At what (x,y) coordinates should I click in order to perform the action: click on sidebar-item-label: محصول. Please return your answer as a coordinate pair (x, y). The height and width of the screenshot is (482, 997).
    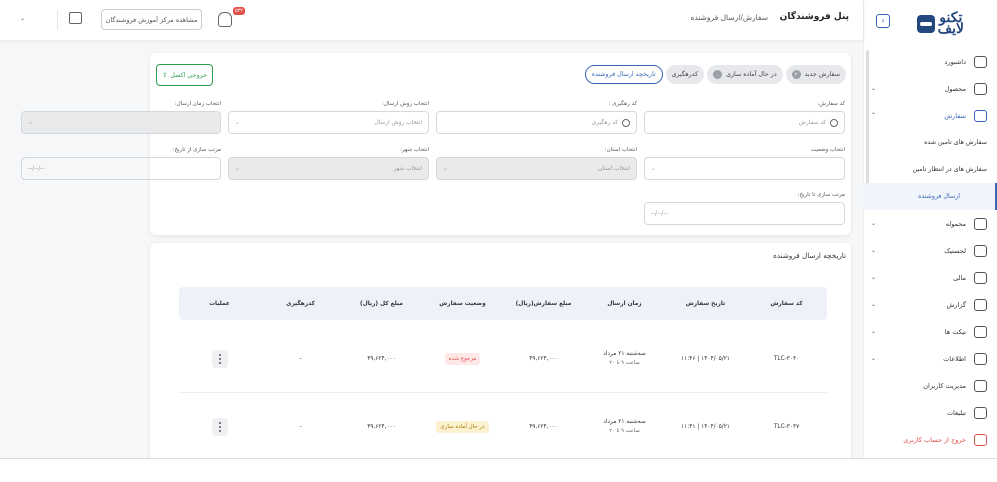
    Looking at the image, I should click on (955, 88).